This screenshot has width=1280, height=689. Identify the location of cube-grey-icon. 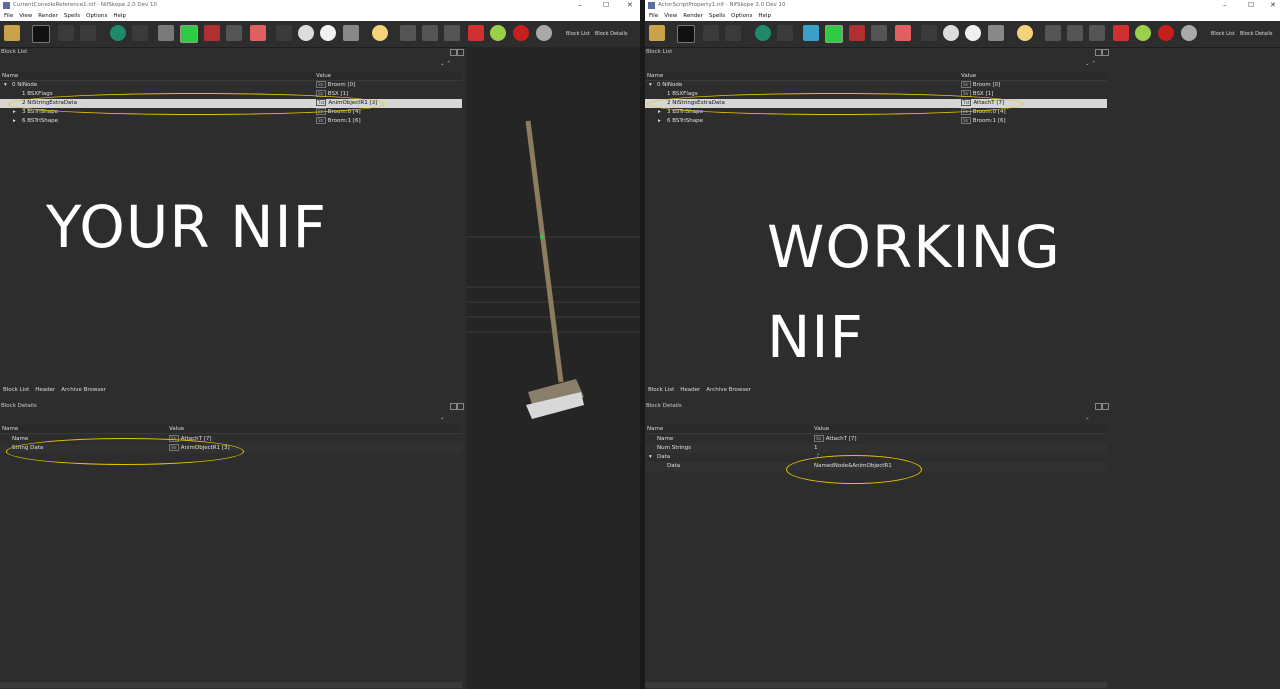
(166, 33).